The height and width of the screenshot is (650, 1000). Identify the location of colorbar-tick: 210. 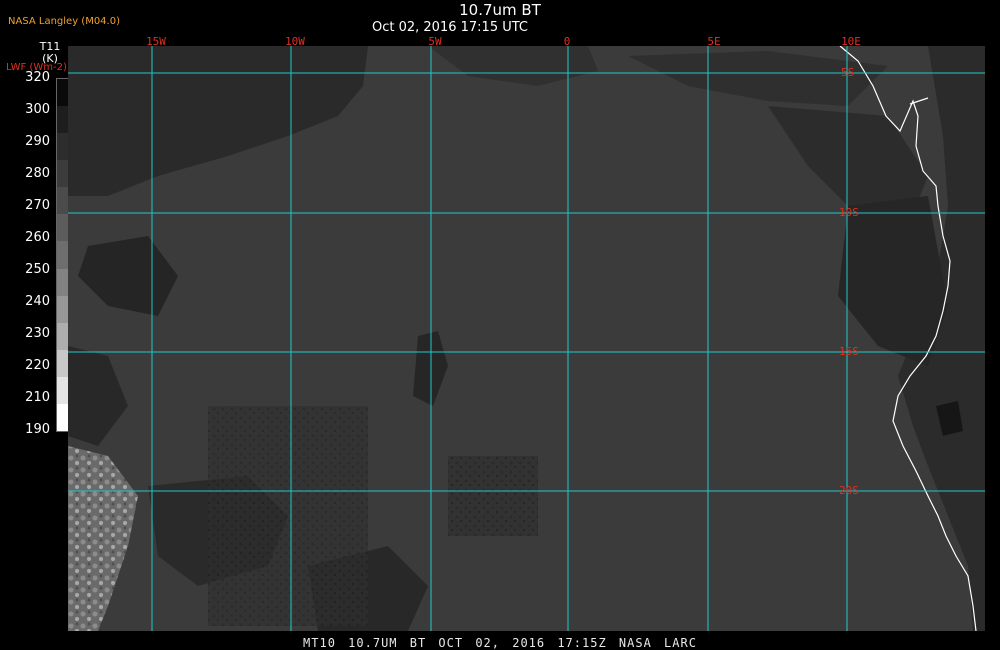
(37, 397).